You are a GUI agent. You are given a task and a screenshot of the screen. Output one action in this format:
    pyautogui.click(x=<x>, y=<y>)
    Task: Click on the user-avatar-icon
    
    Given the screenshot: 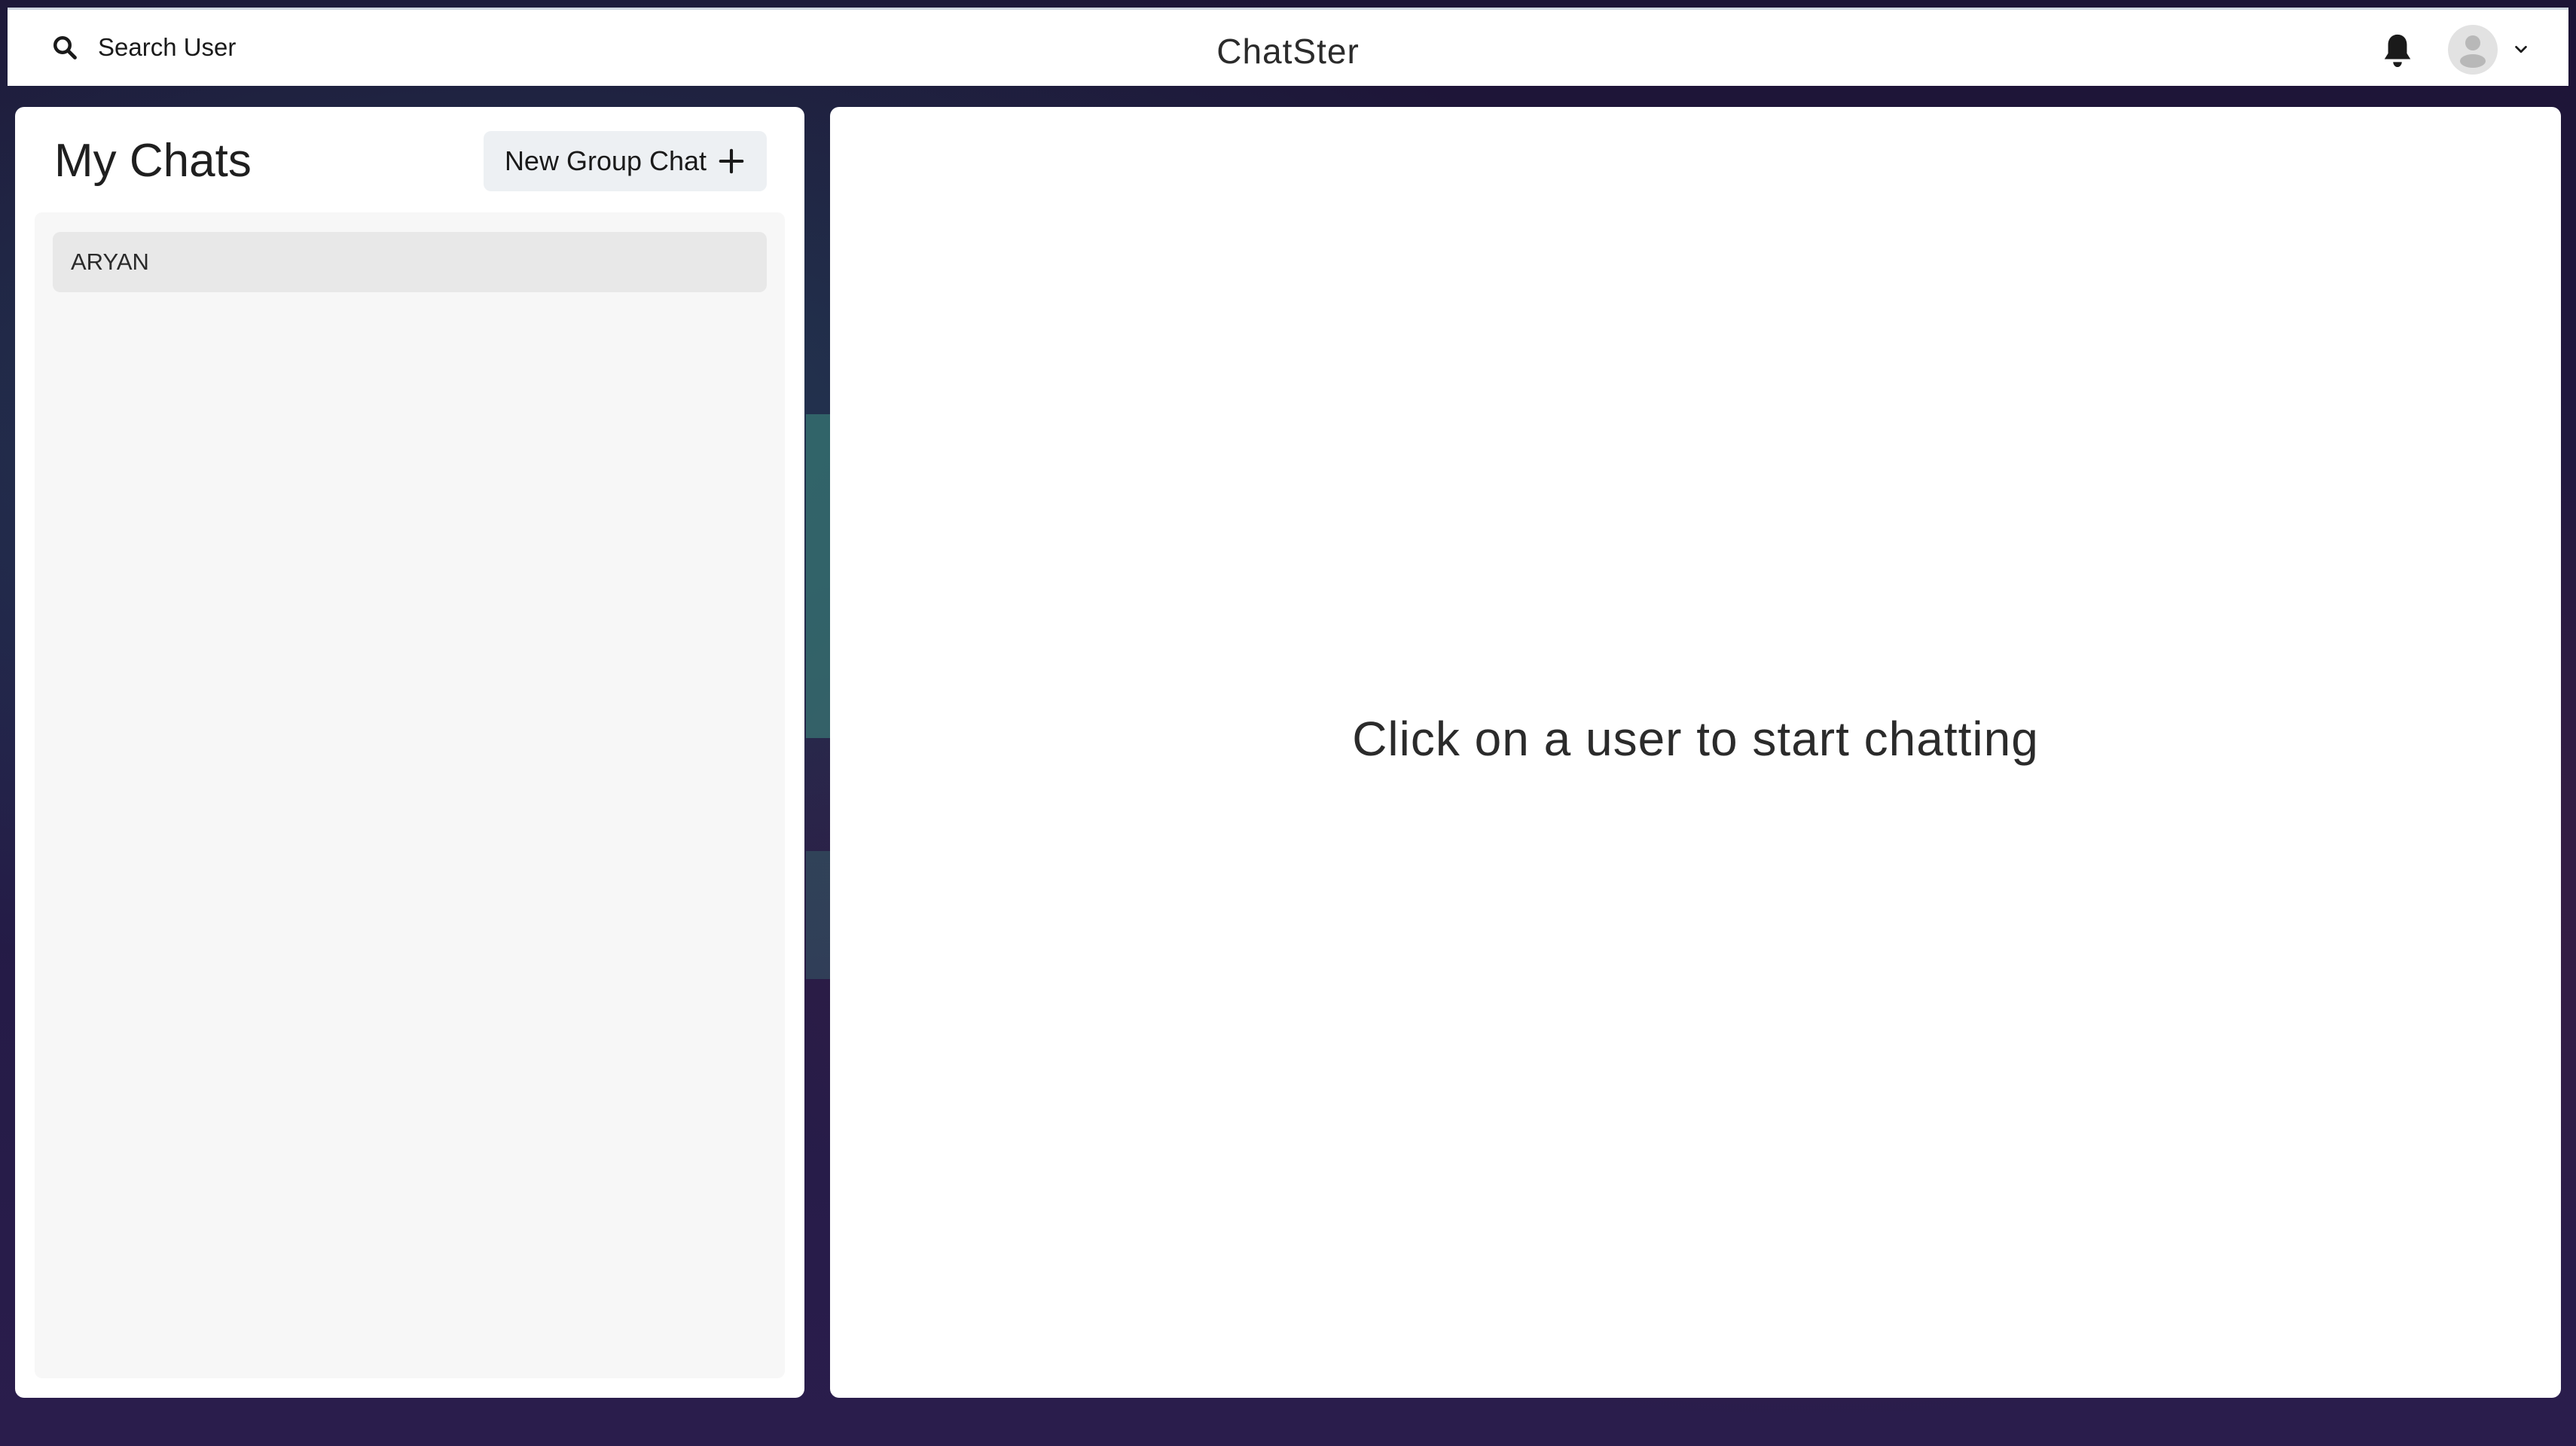 What is the action you would take?
    pyautogui.click(x=2473, y=51)
    